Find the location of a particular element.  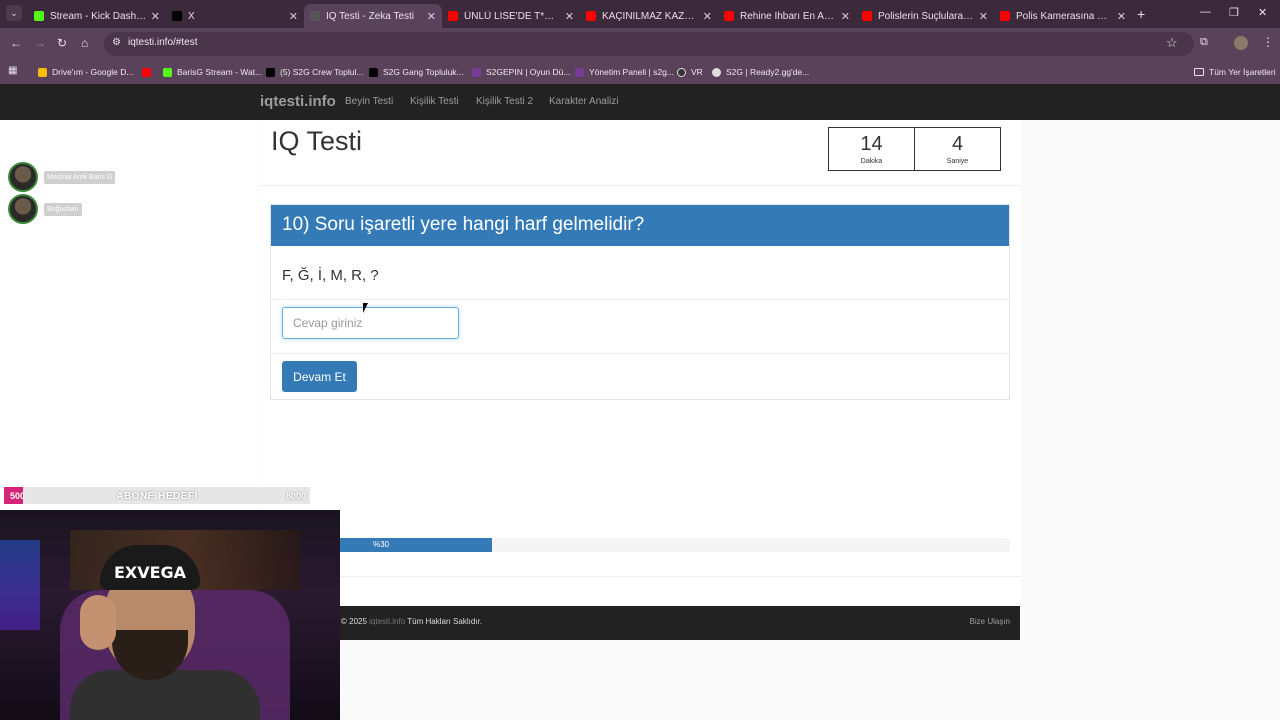

nav-kisilik-testi: Kişilik Testi is located at coordinates (434, 101).